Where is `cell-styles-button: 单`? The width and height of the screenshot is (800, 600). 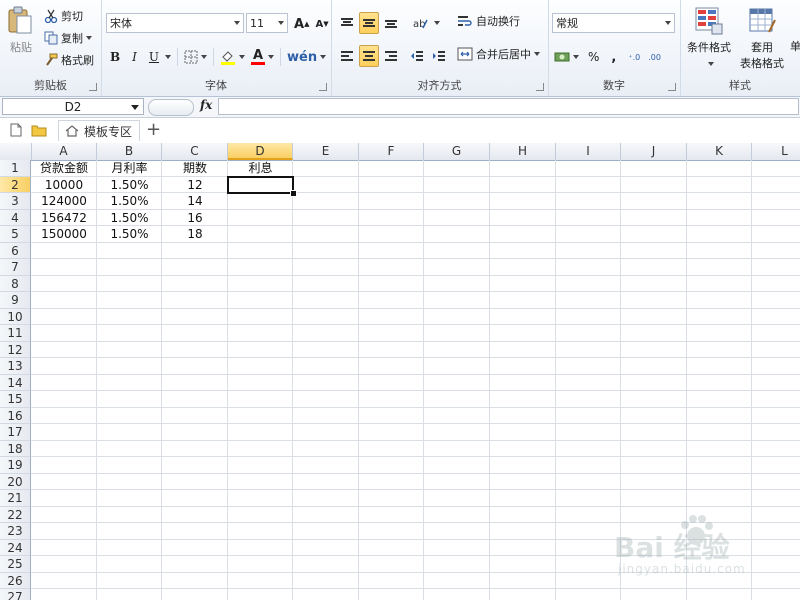 cell-styles-button: 单 is located at coordinates (795, 46).